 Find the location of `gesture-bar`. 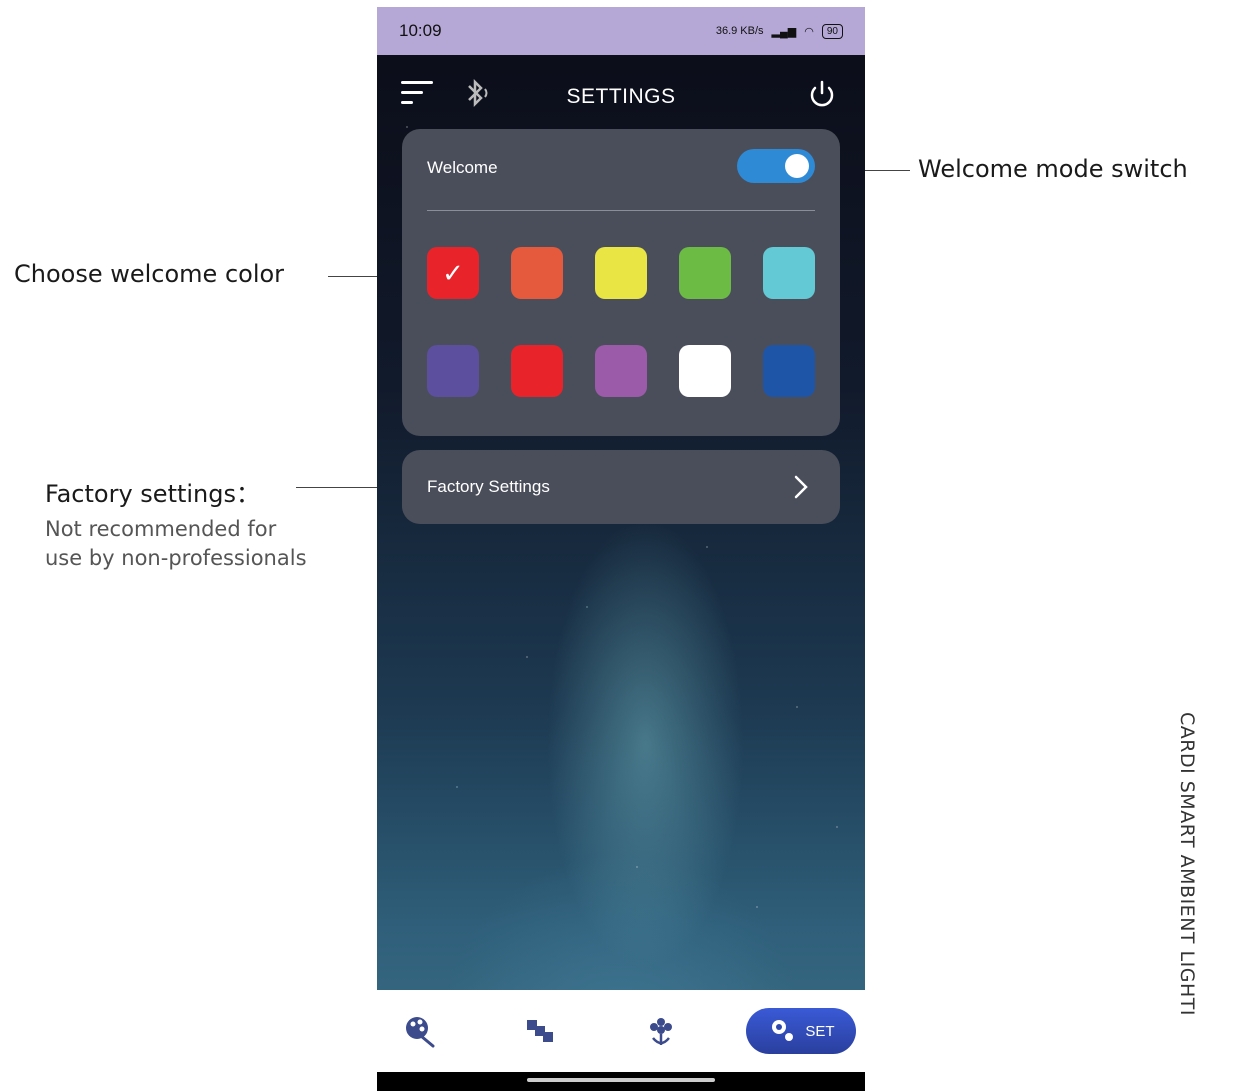

gesture-bar is located at coordinates (621, 1081).